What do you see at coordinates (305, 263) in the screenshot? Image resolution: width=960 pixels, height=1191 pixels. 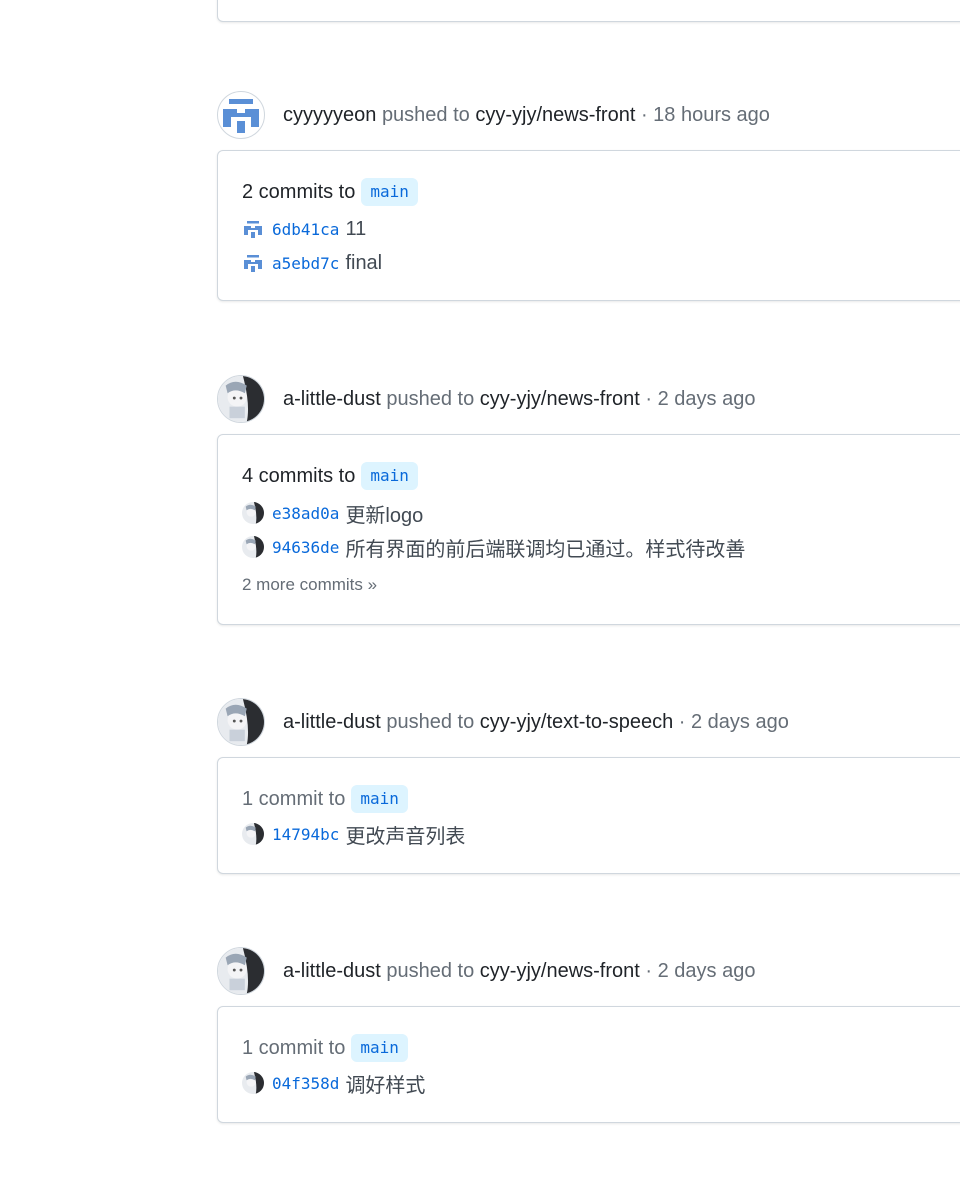 I see `commit-sha-link: a5ebd7c` at bounding box center [305, 263].